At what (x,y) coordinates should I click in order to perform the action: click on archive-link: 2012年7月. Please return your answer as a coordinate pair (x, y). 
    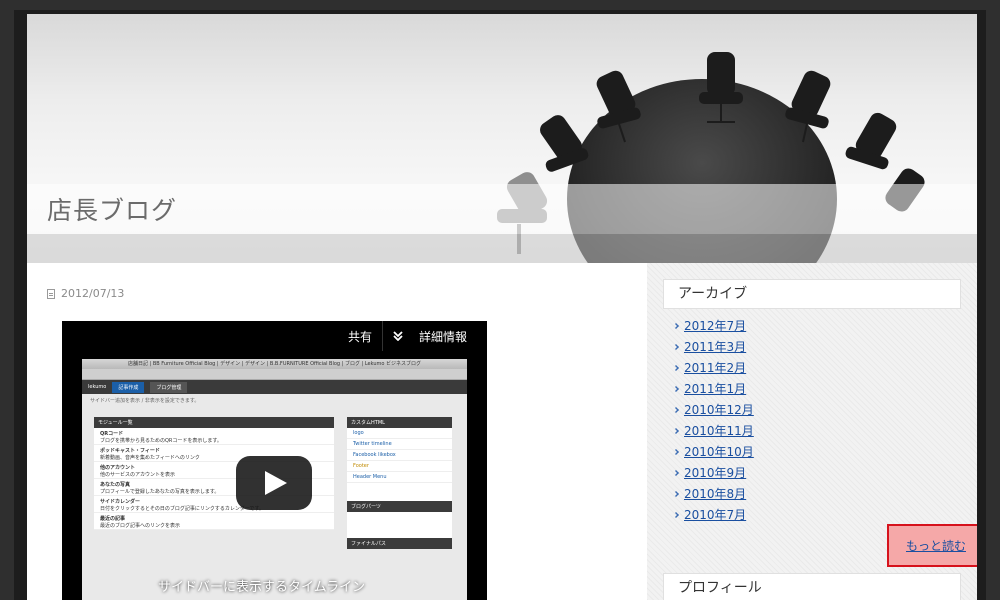
    Looking at the image, I should click on (715, 325).